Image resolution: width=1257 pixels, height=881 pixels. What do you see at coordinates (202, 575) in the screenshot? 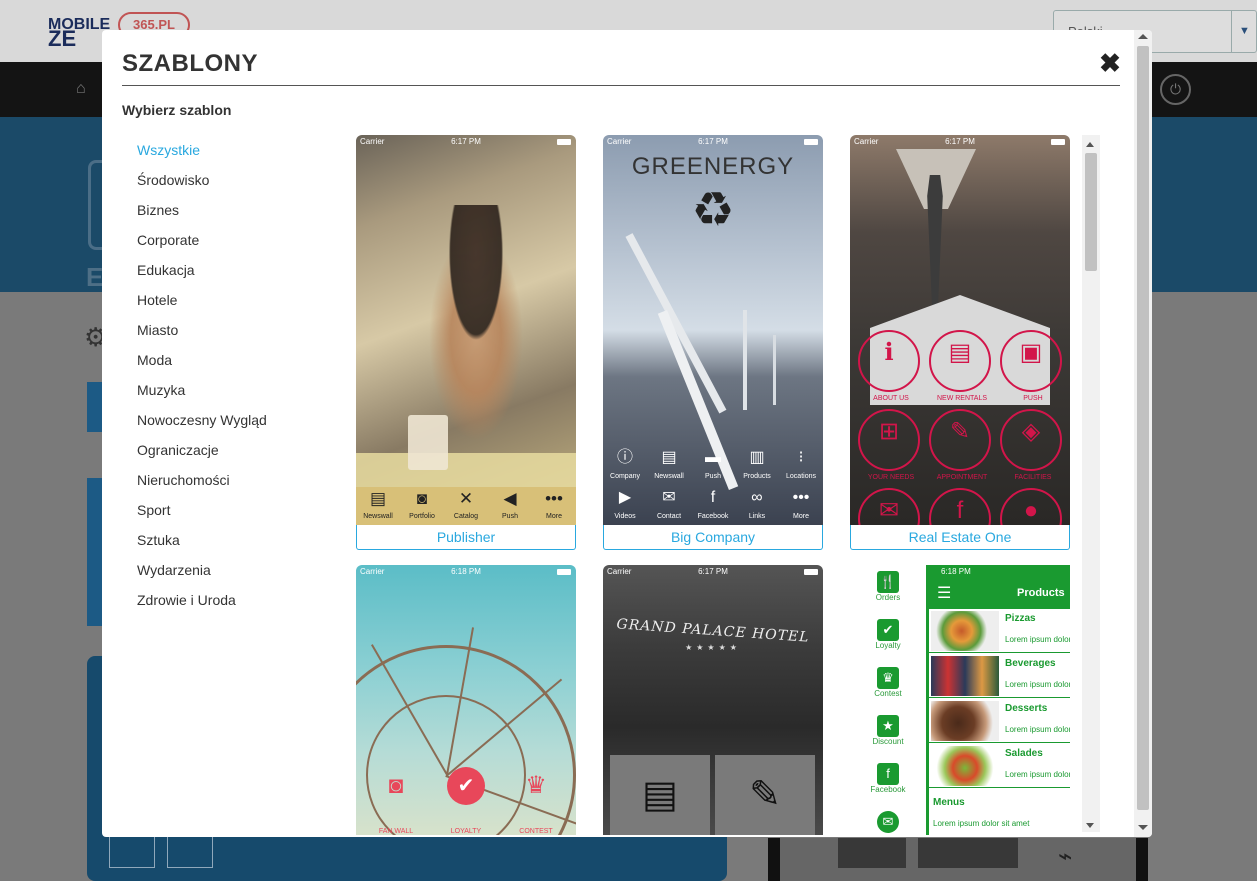
I see `category-wydarzenia: Wydarzenia` at bounding box center [202, 575].